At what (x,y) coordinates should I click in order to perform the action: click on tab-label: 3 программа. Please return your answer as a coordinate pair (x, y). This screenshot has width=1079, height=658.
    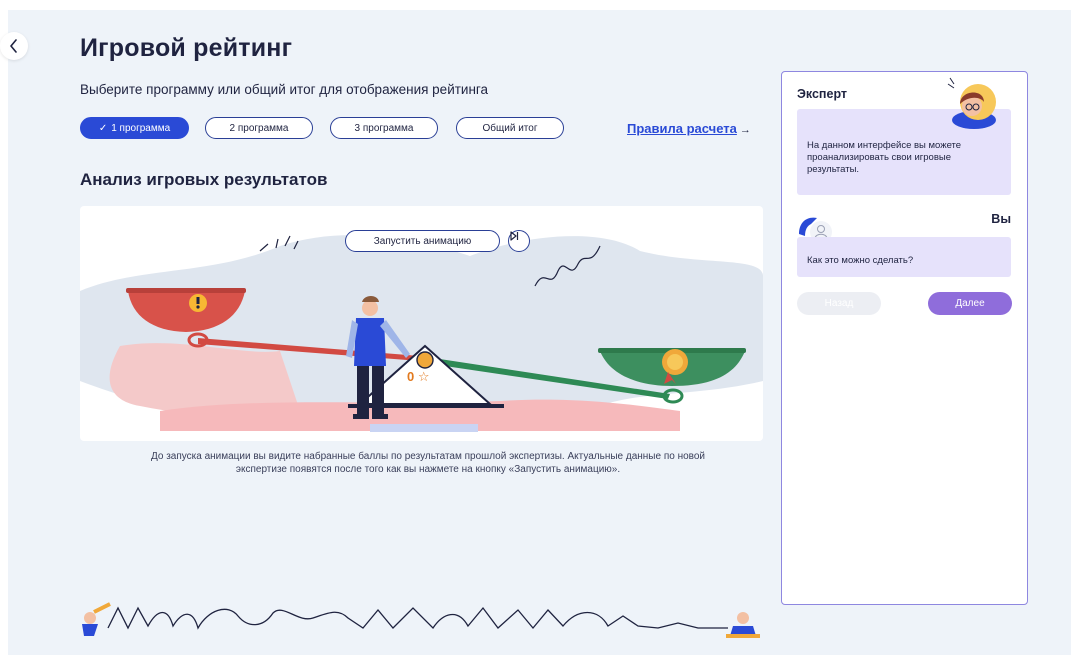
    Looking at the image, I should click on (384, 128).